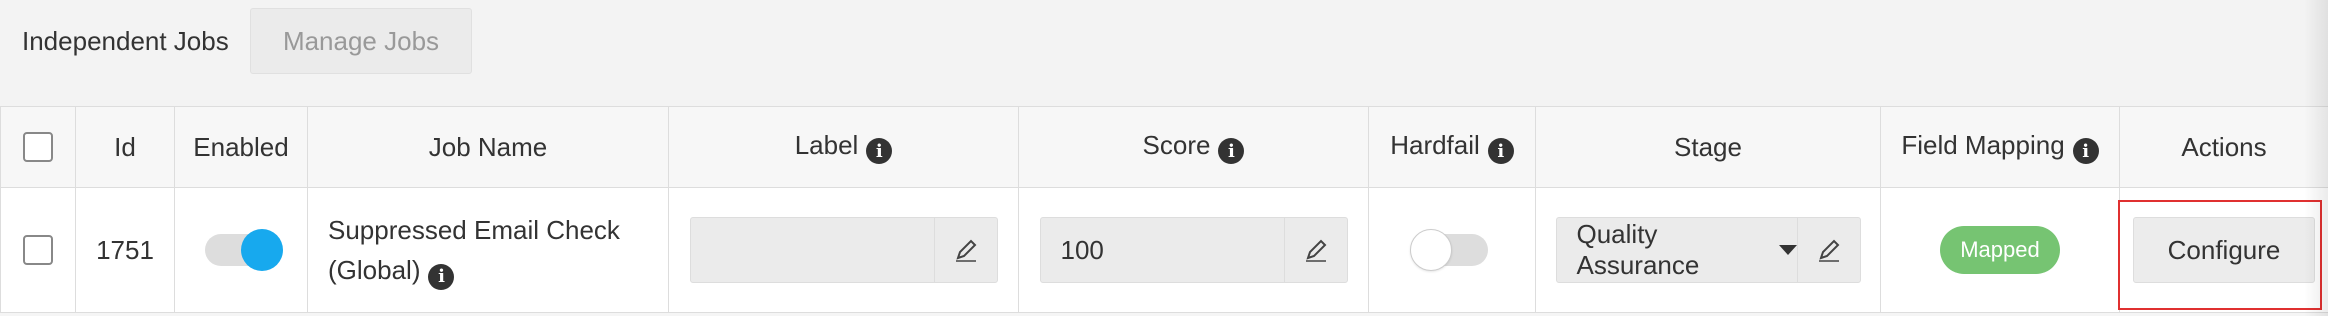 The image size is (2328, 316). What do you see at coordinates (474, 230) in the screenshot?
I see `job-name-line1: Suppressed Email Check` at bounding box center [474, 230].